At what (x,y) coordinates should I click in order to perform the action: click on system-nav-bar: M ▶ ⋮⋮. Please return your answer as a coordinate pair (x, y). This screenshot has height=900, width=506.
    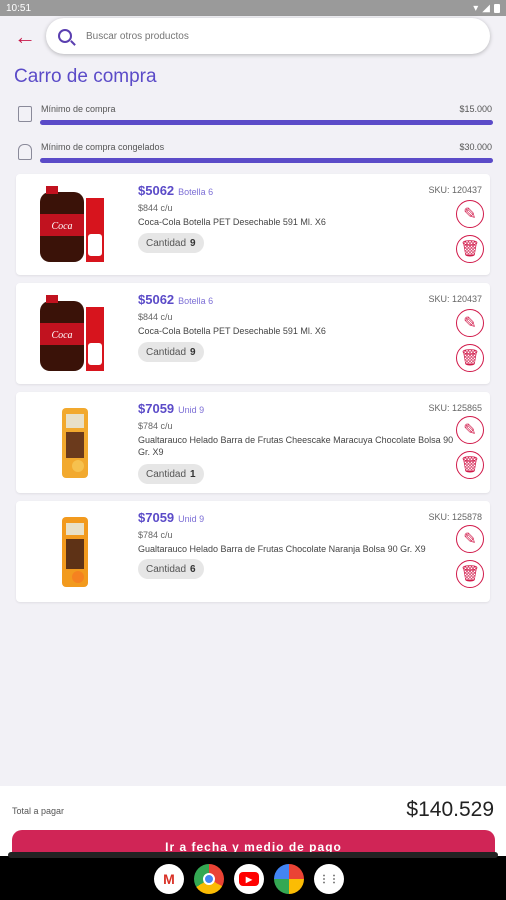
    Looking at the image, I should click on (253, 876).